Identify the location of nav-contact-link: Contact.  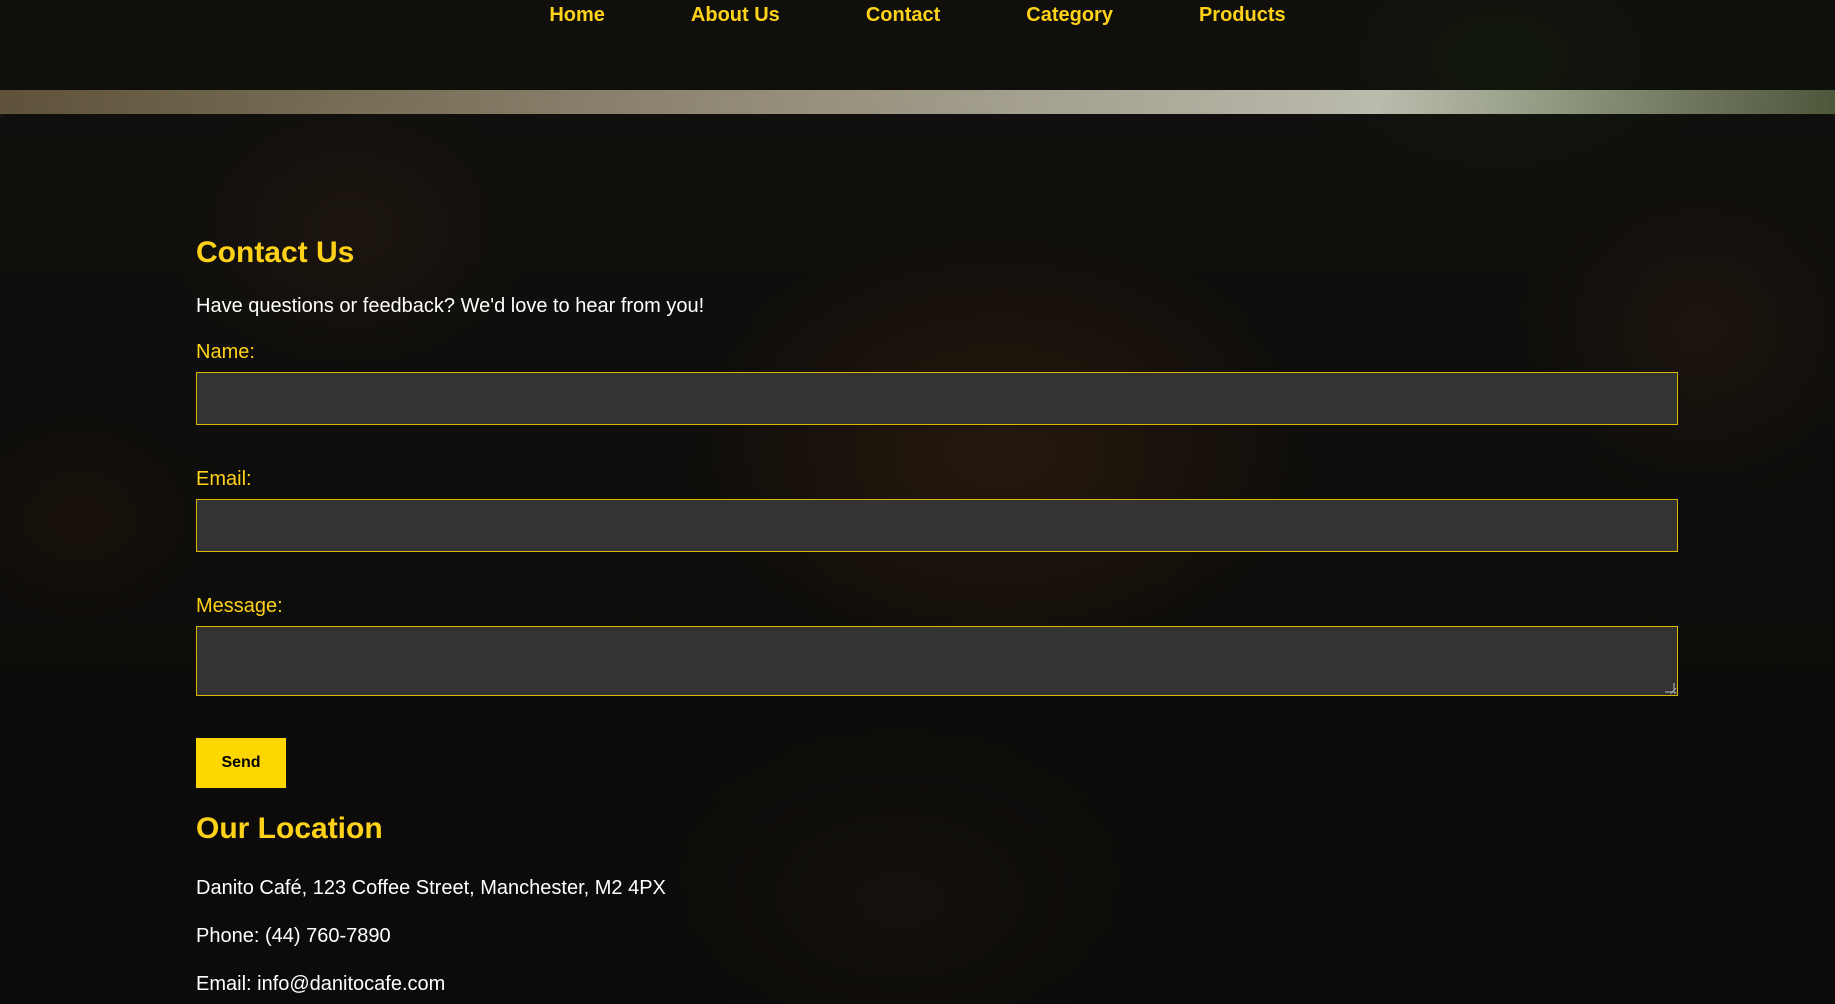
(903, 15).